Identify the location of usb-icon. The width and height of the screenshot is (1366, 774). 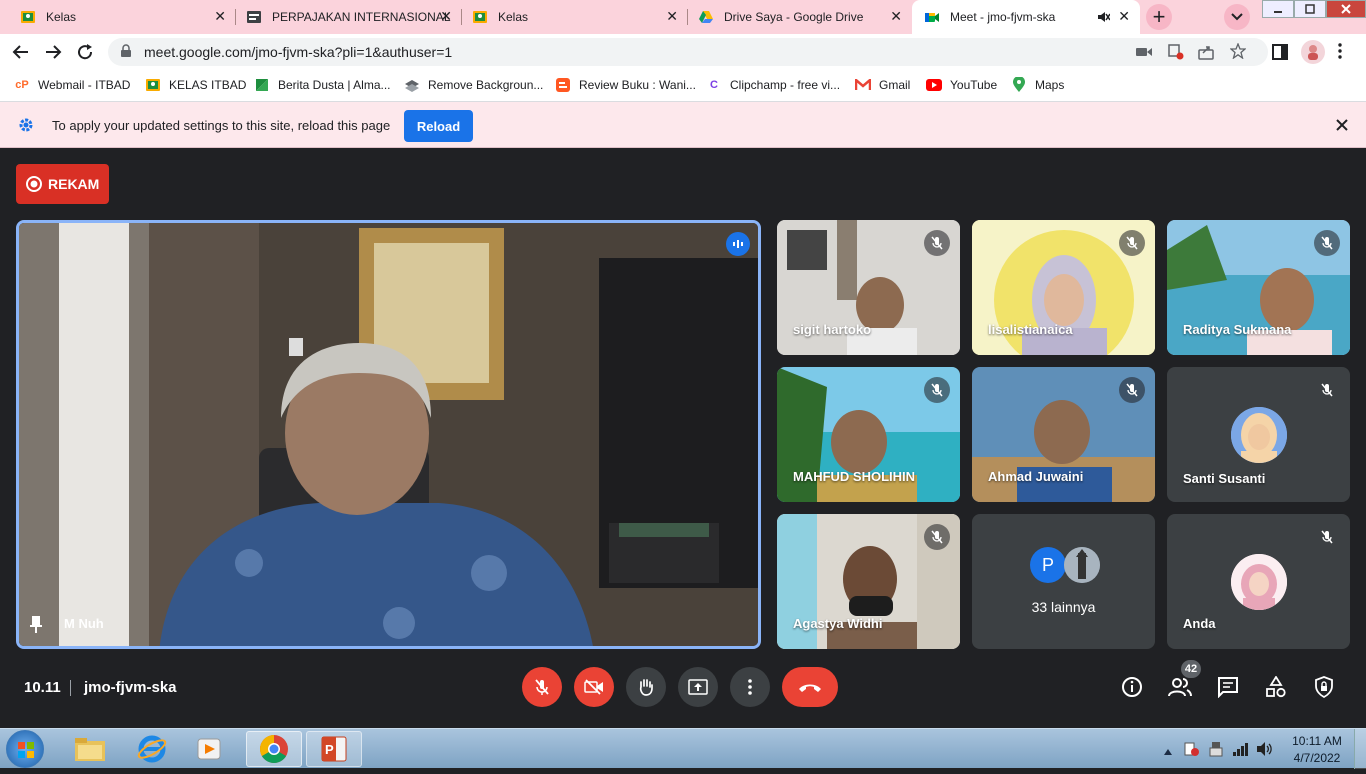
(1216, 751).